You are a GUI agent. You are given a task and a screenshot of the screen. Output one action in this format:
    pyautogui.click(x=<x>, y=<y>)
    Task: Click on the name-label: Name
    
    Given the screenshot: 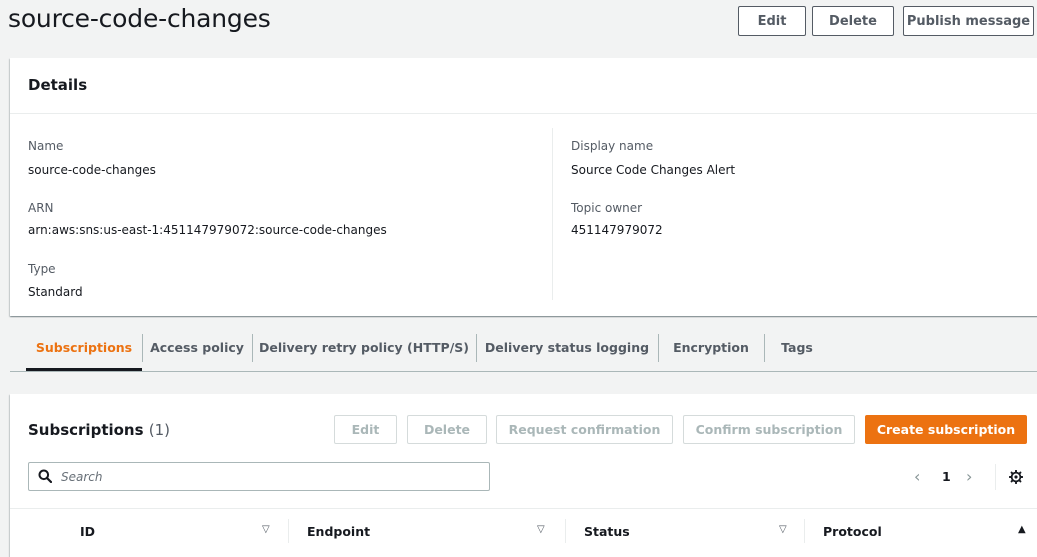 What is the action you would take?
    pyautogui.click(x=46, y=146)
    